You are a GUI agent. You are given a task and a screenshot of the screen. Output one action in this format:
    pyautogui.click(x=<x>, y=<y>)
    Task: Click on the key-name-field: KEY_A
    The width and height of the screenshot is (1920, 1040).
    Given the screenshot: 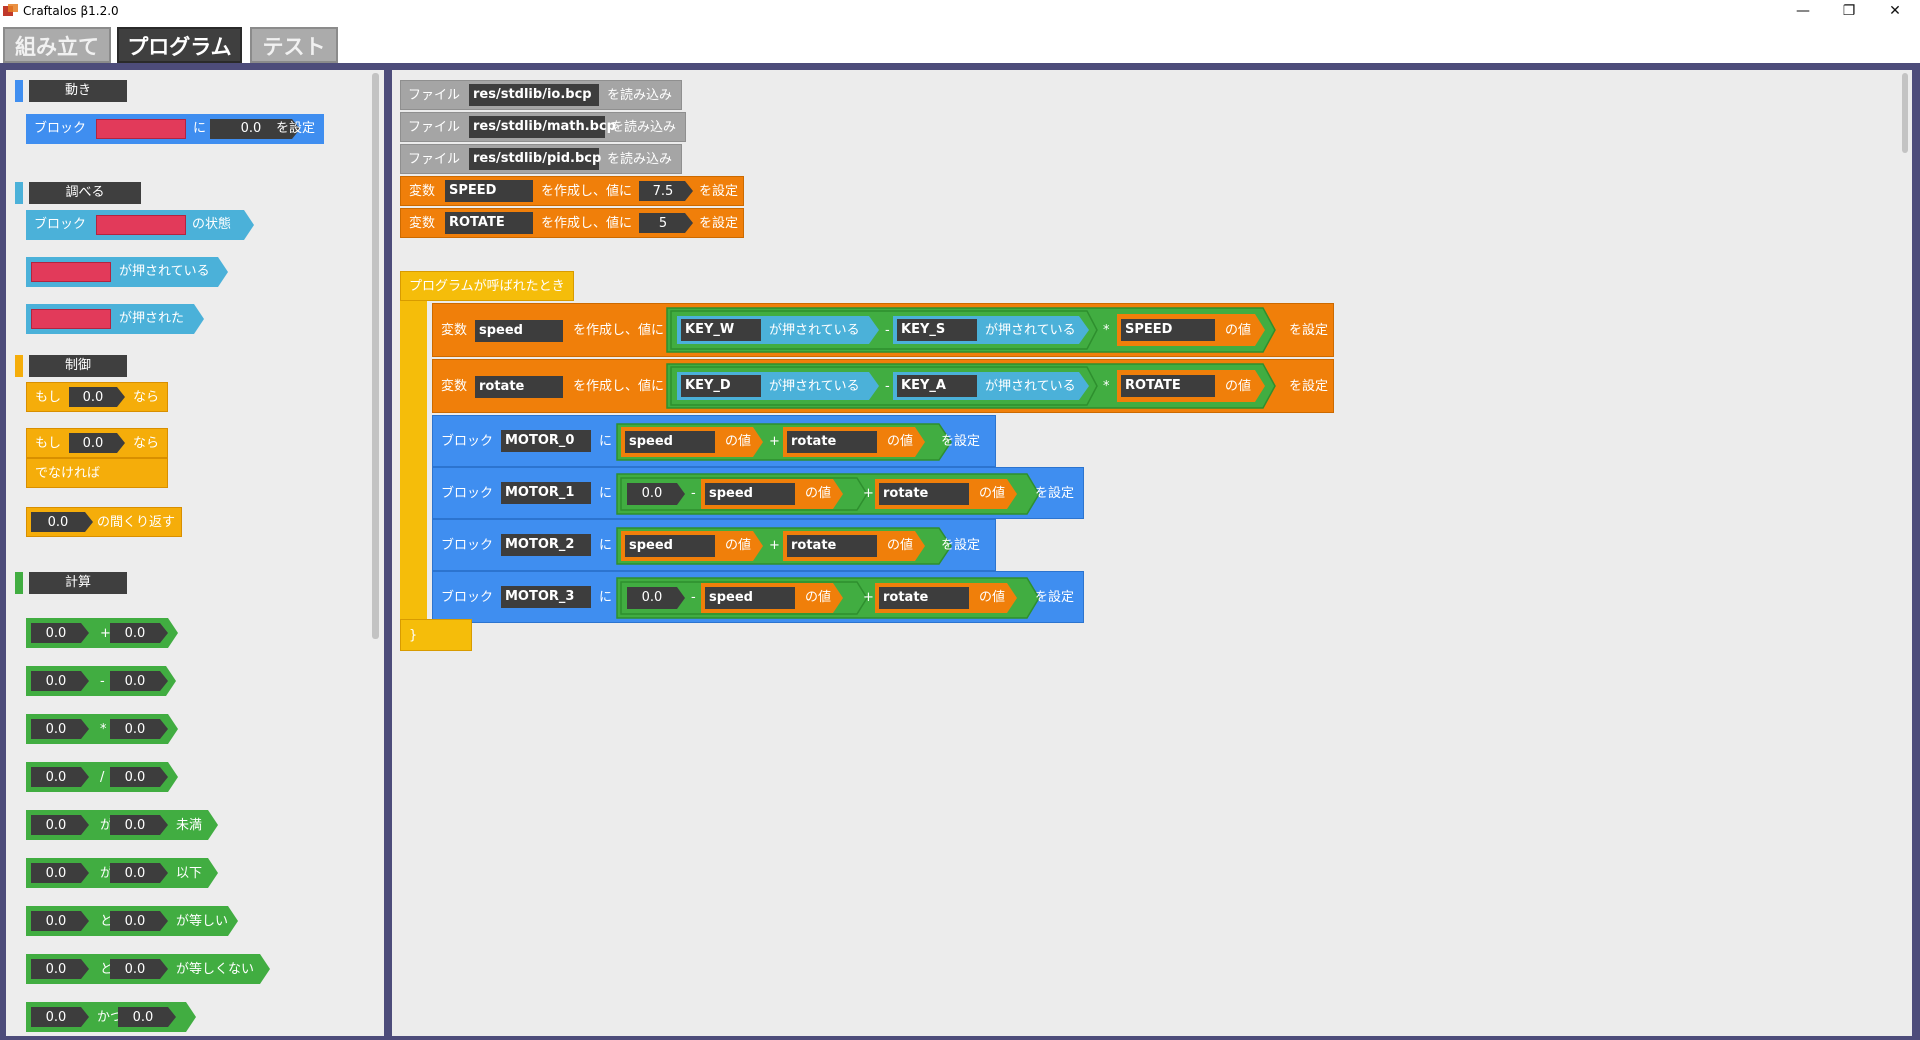 What is the action you would take?
    pyautogui.click(x=937, y=386)
    